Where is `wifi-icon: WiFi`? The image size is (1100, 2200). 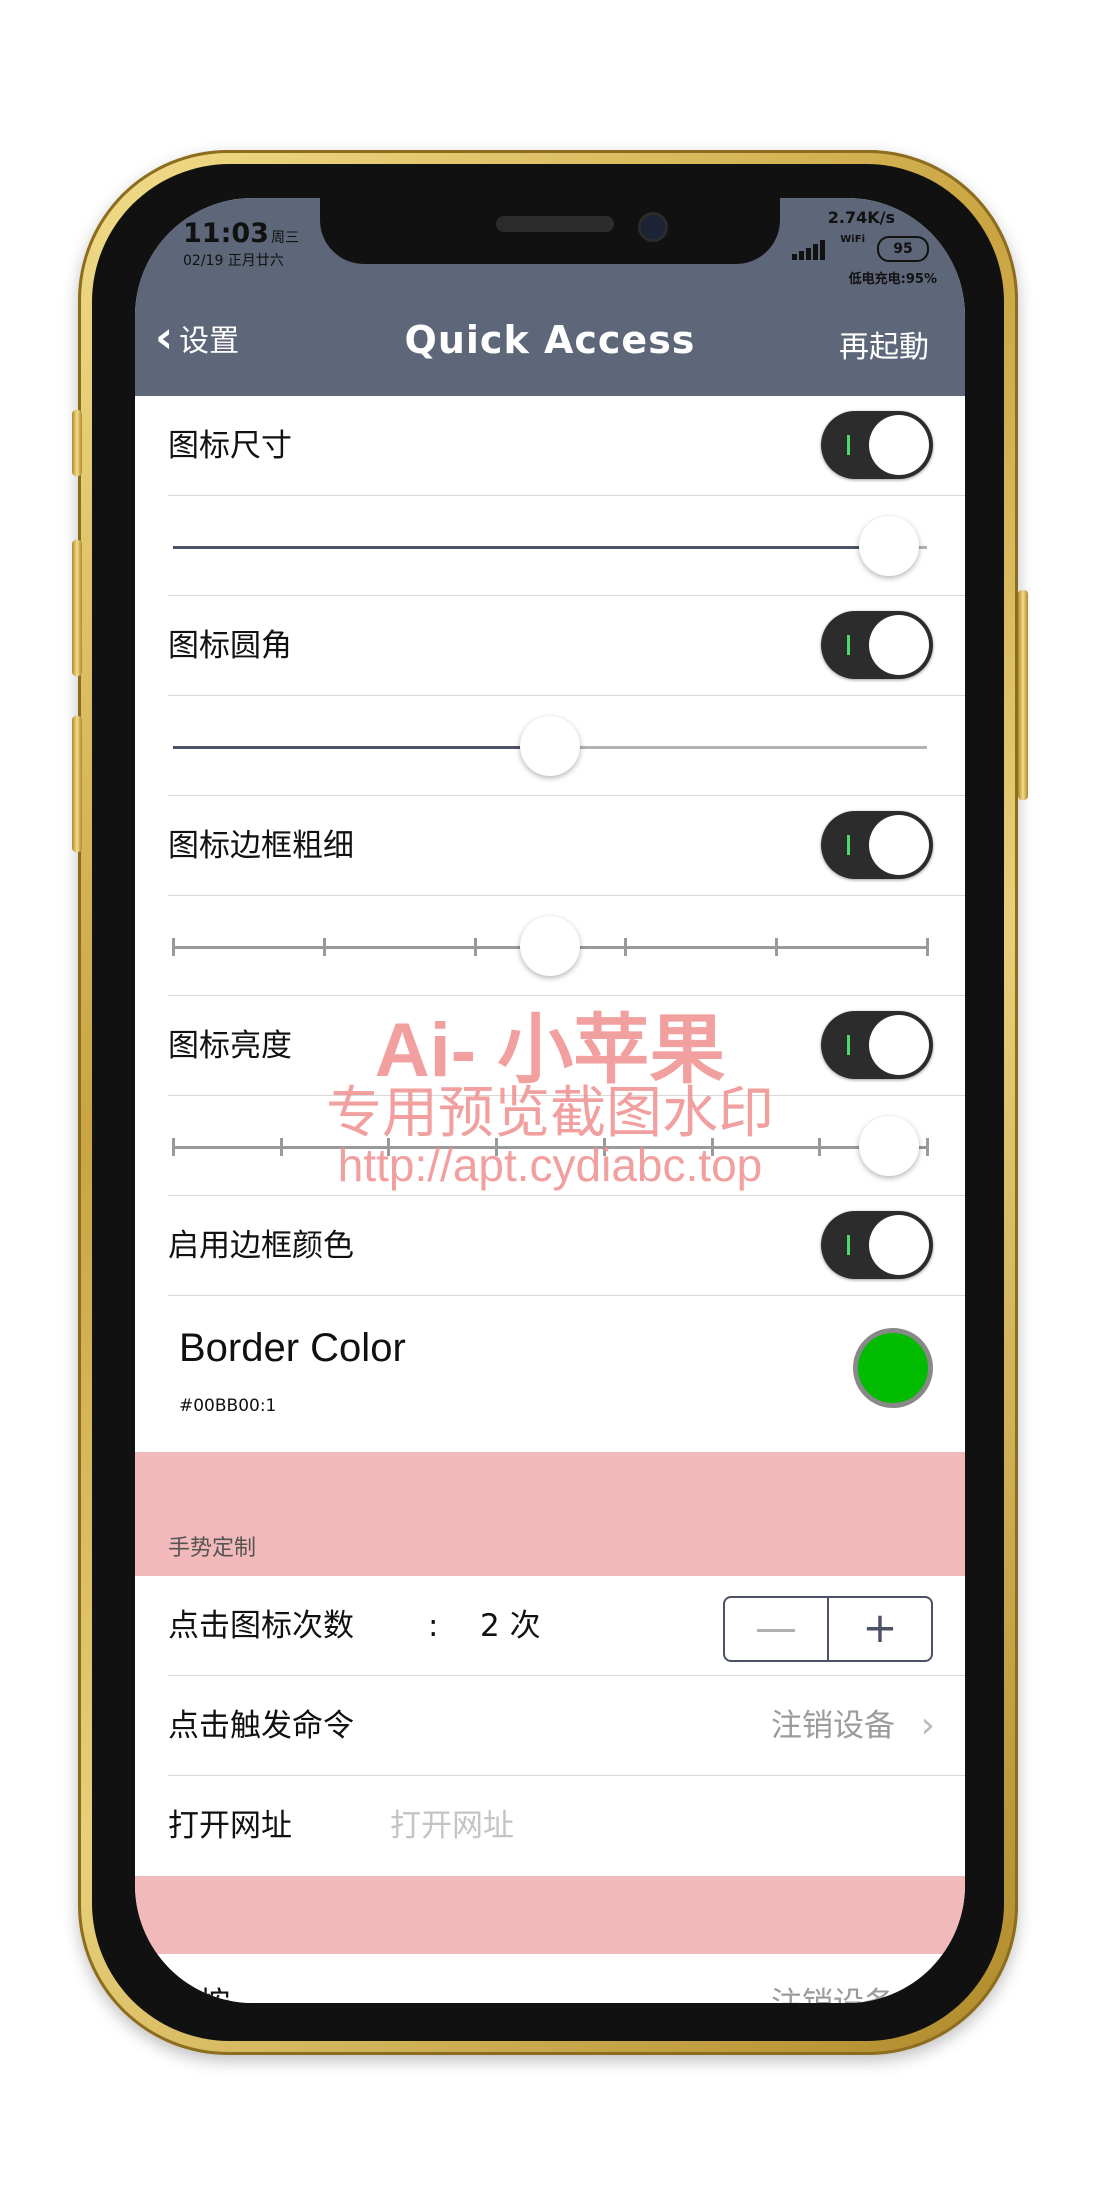
wifi-icon: WiFi is located at coordinates (852, 239).